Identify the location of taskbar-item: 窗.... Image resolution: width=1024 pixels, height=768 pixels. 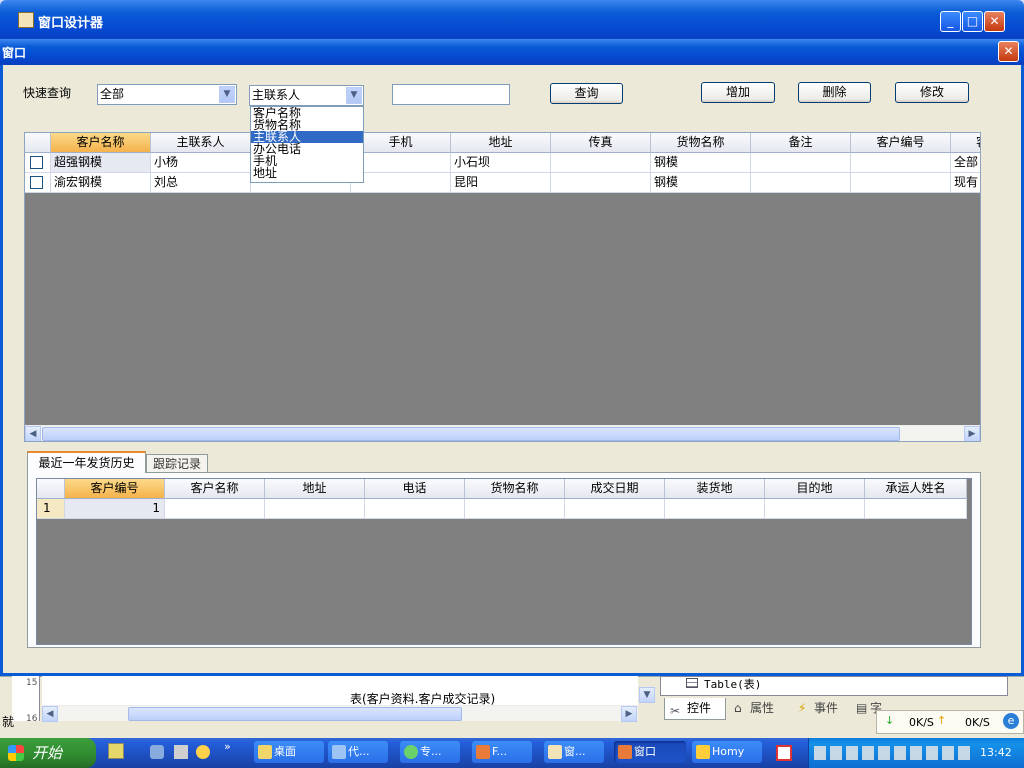
(574, 752).